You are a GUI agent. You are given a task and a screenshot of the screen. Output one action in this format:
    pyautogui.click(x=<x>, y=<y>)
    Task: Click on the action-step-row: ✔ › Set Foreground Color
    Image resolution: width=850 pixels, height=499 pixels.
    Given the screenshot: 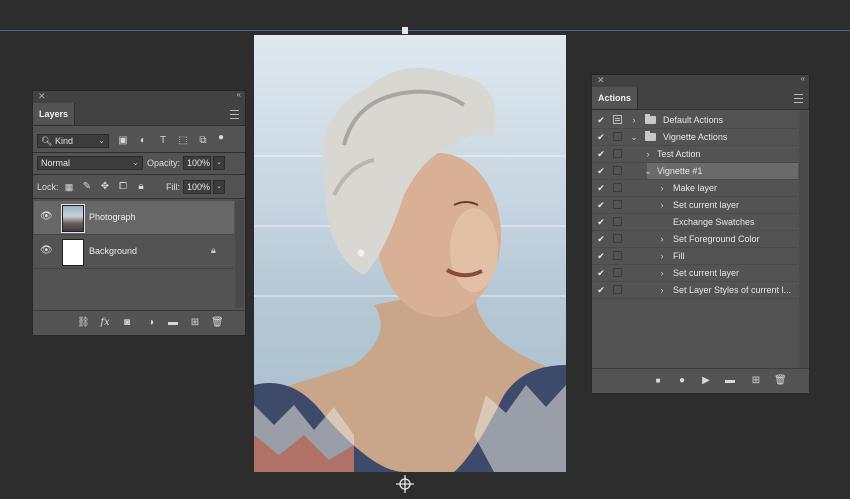 What is the action you would take?
    pyautogui.click(x=695, y=239)
    